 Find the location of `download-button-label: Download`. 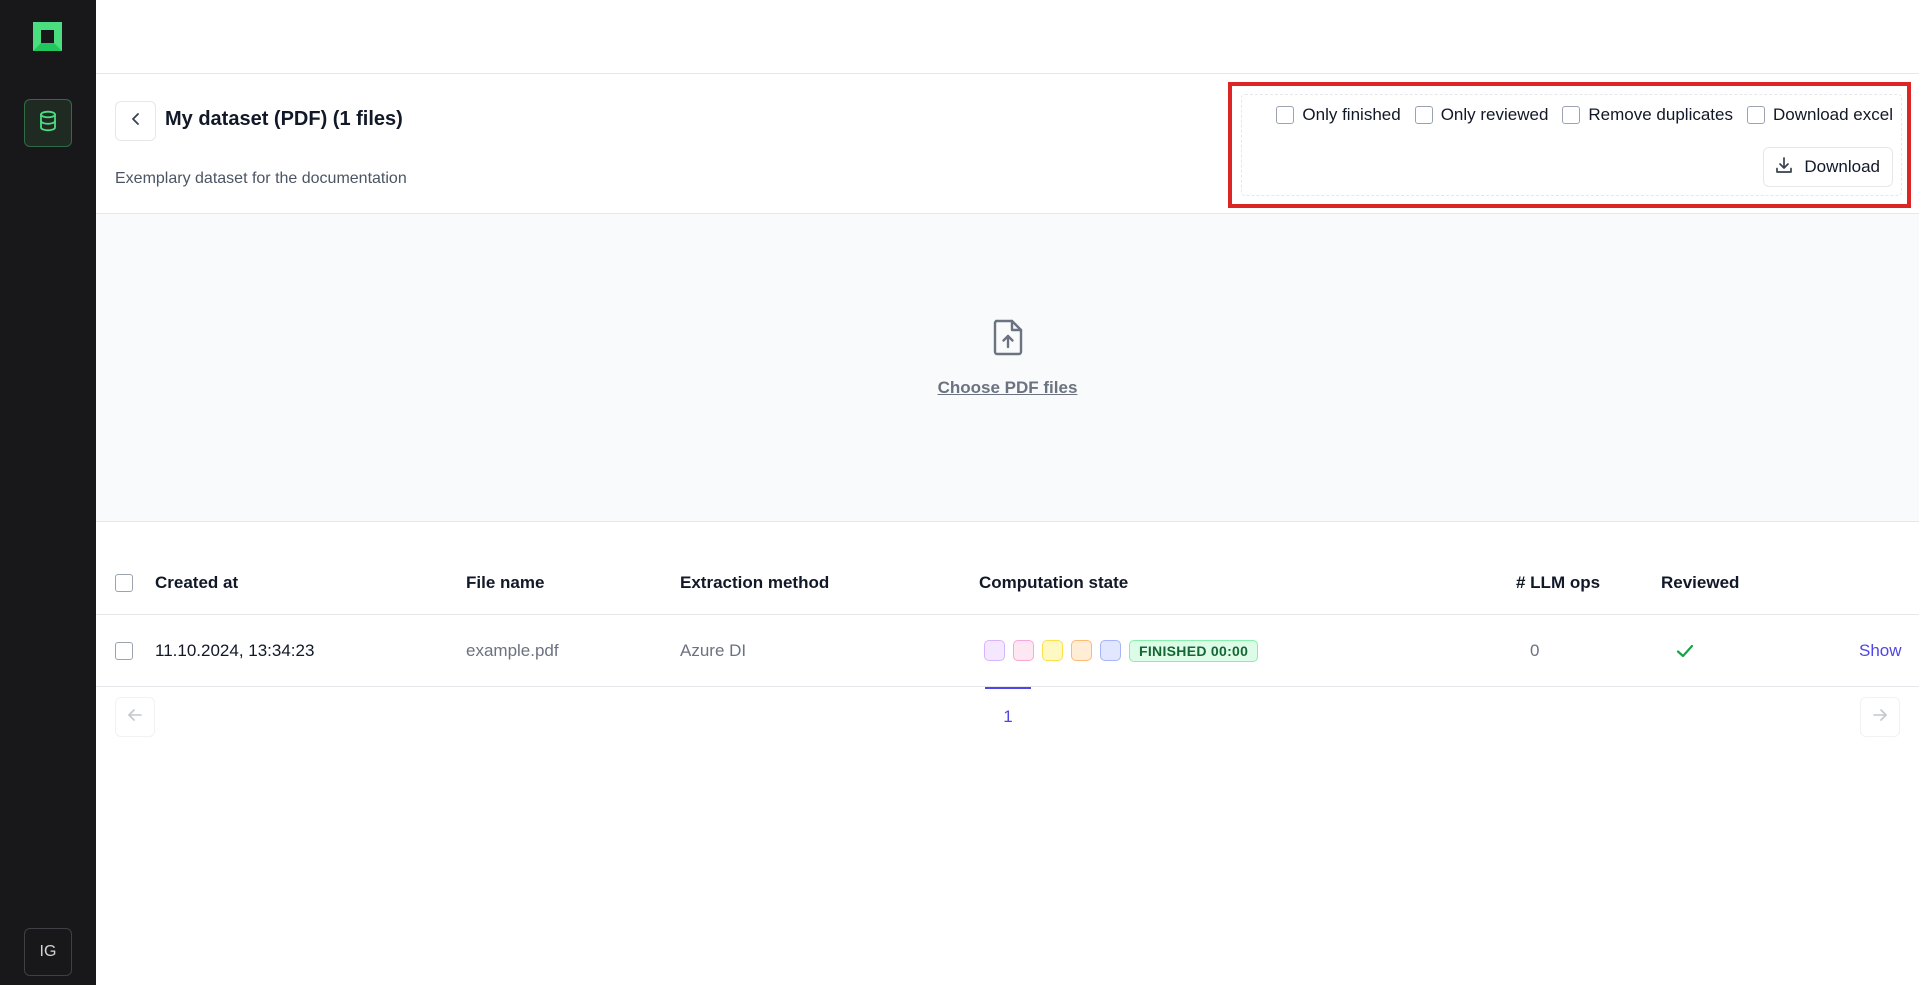

download-button-label: Download is located at coordinates (1842, 166).